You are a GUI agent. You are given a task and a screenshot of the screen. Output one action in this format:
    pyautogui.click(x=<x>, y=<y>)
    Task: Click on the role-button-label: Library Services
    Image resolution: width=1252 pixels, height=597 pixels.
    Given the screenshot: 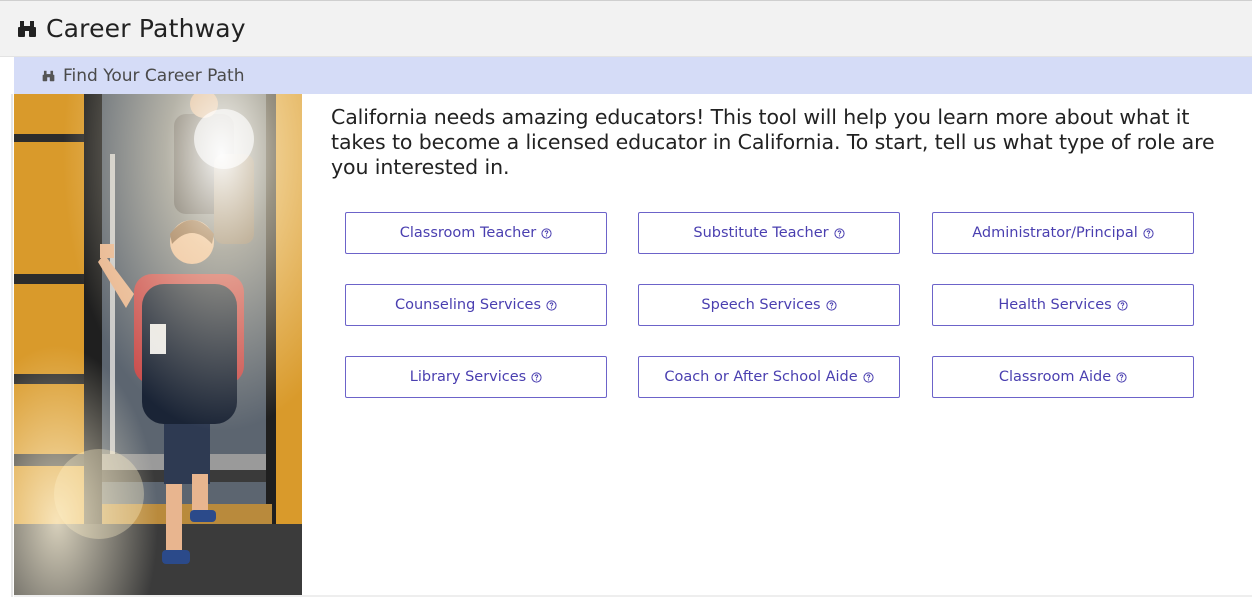 What is the action you would take?
    pyautogui.click(x=468, y=377)
    